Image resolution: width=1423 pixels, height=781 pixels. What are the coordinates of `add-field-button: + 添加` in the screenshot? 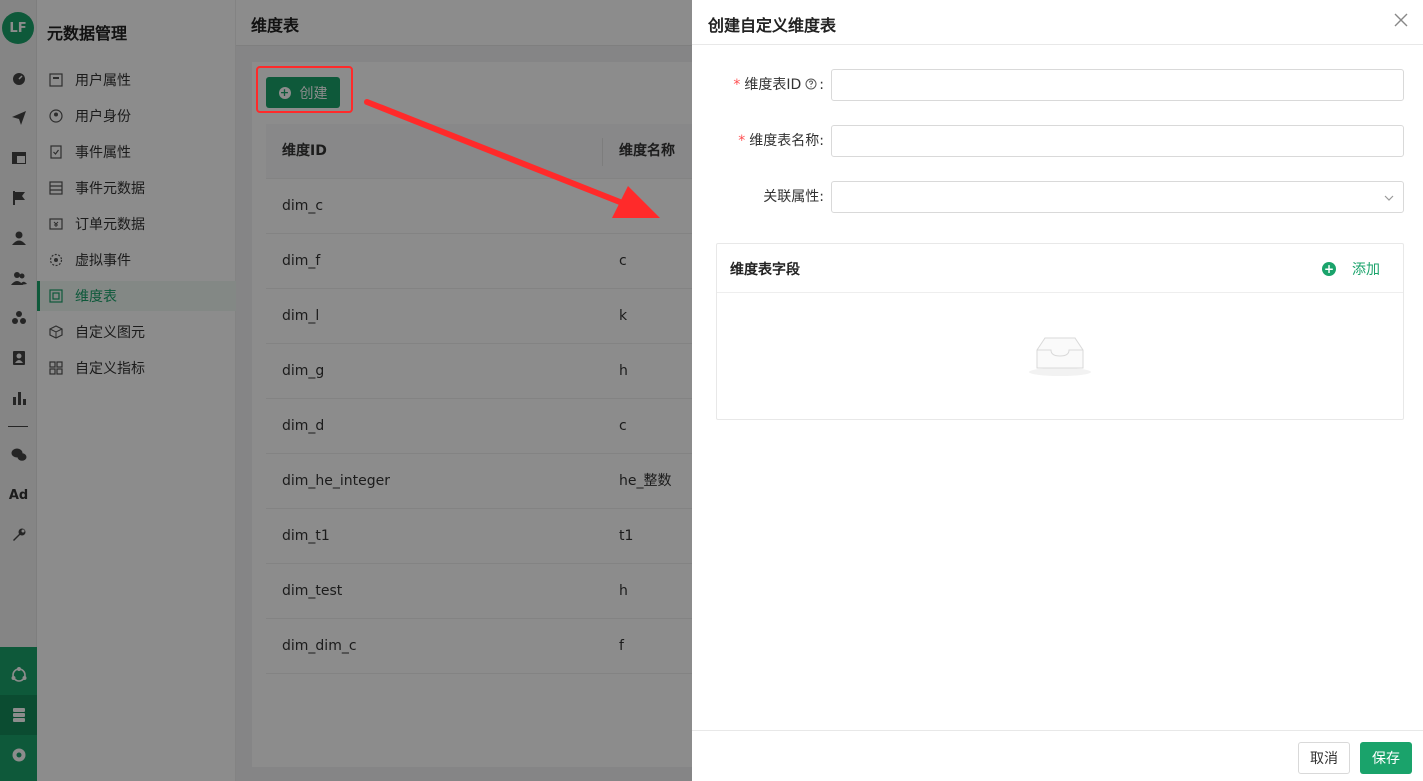 It's located at (1351, 269).